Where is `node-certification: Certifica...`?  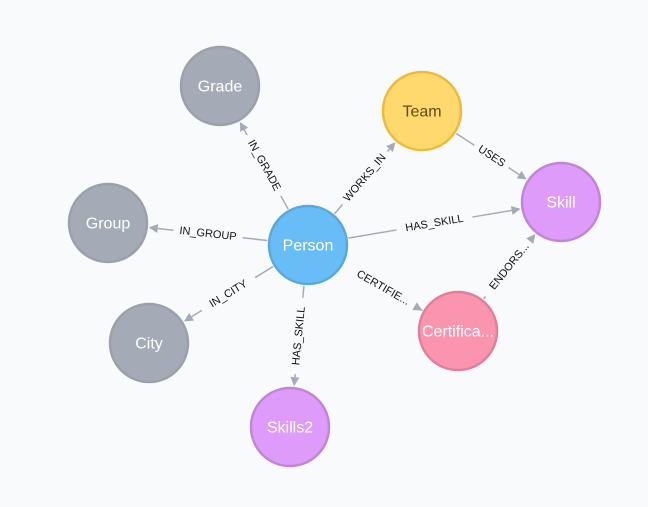
node-certification: Certifica... is located at coordinates (458, 331).